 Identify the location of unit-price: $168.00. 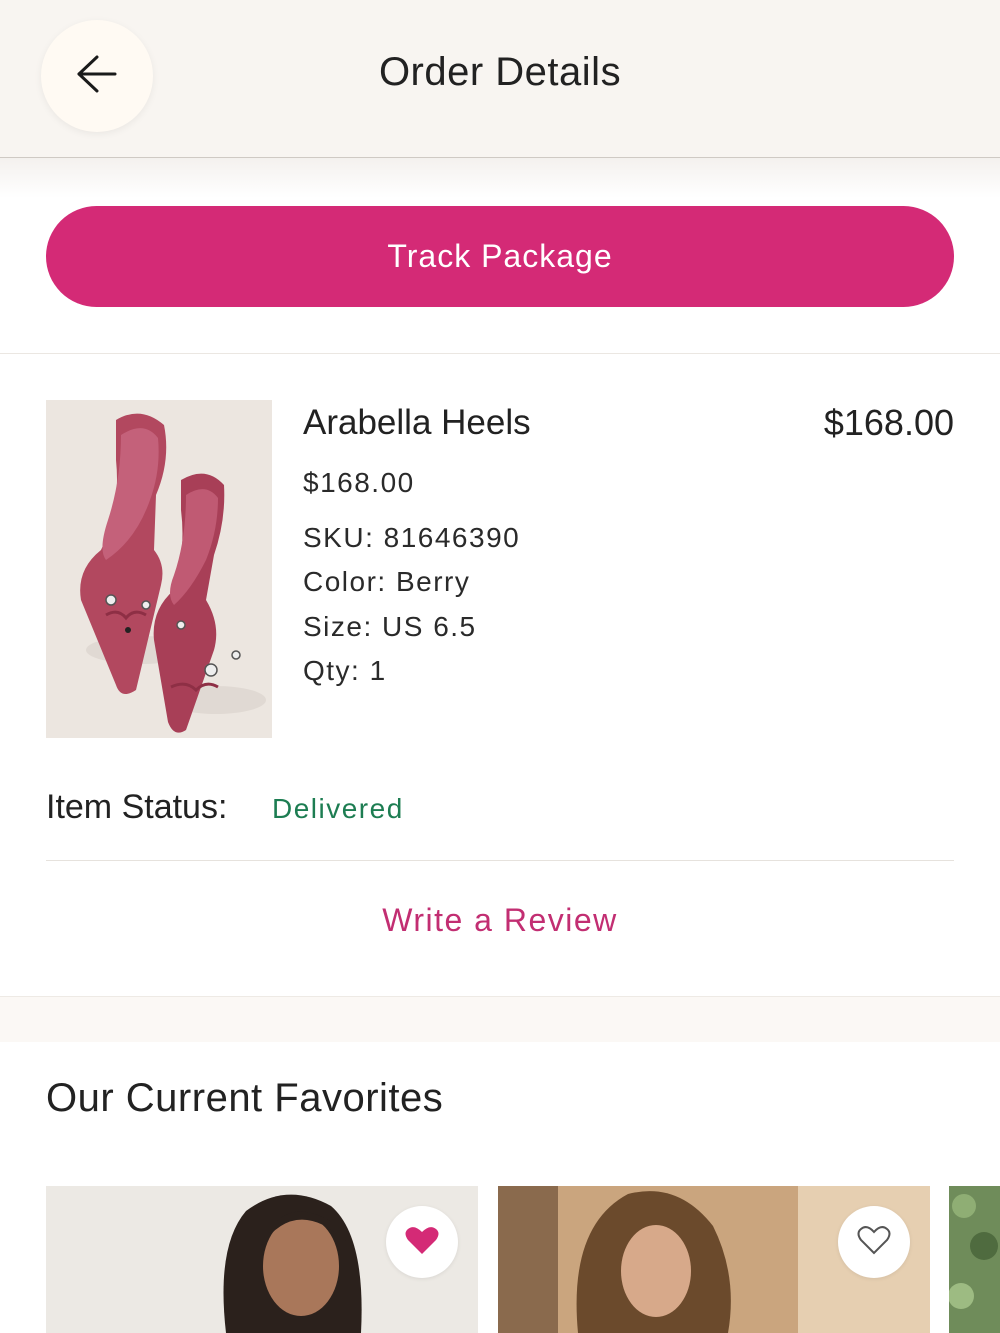
(359, 482).